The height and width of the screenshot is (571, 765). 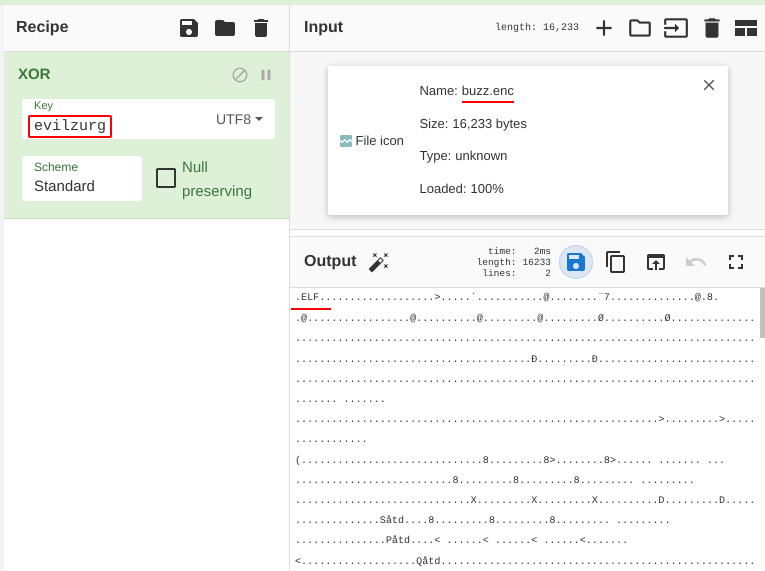 What do you see at coordinates (489, 123) in the screenshot?
I see `detail-value: 16,233 bytes` at bounding box center [489, 123].